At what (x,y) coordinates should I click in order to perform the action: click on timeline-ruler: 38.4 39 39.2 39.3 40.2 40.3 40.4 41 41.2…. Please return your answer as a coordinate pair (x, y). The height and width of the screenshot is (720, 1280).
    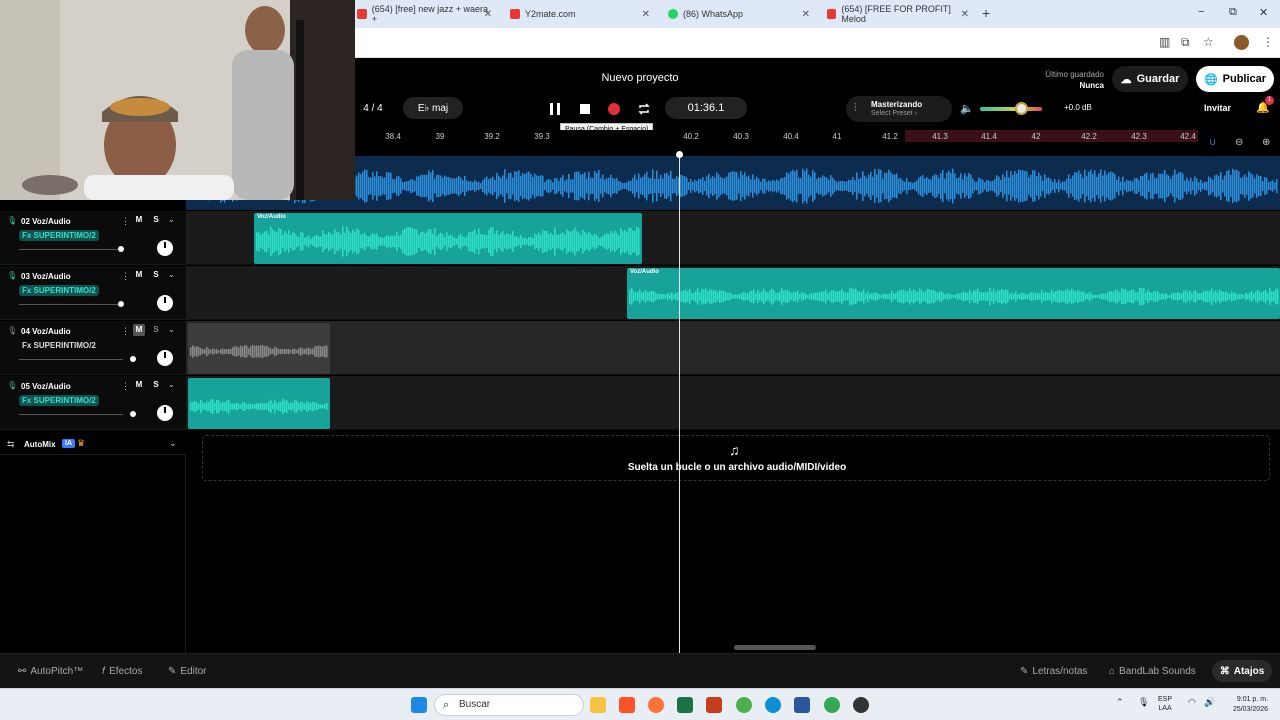
    Looking at the image, I should click on (817, 143).